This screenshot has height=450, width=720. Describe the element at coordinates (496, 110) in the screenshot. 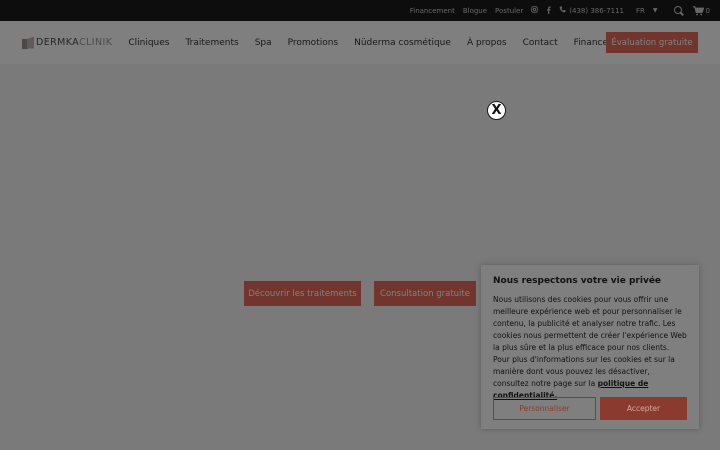

I see `close-popup-button: X` at that location.